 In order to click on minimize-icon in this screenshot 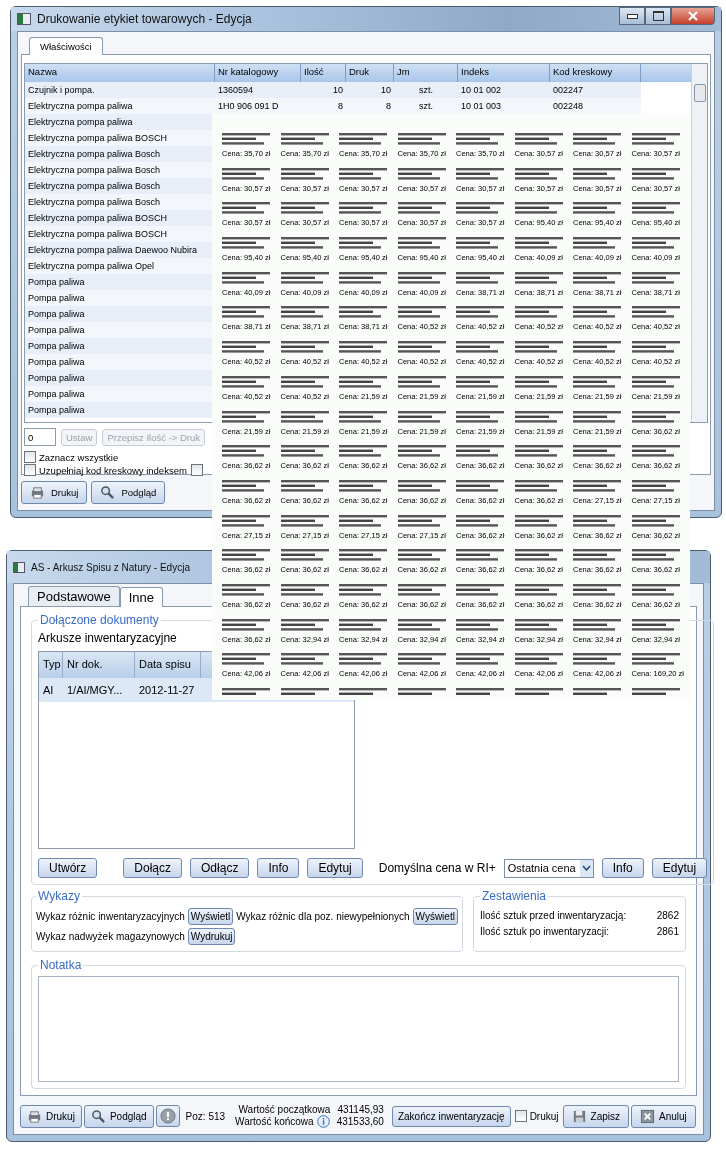, I will do `click(632, 16)`.